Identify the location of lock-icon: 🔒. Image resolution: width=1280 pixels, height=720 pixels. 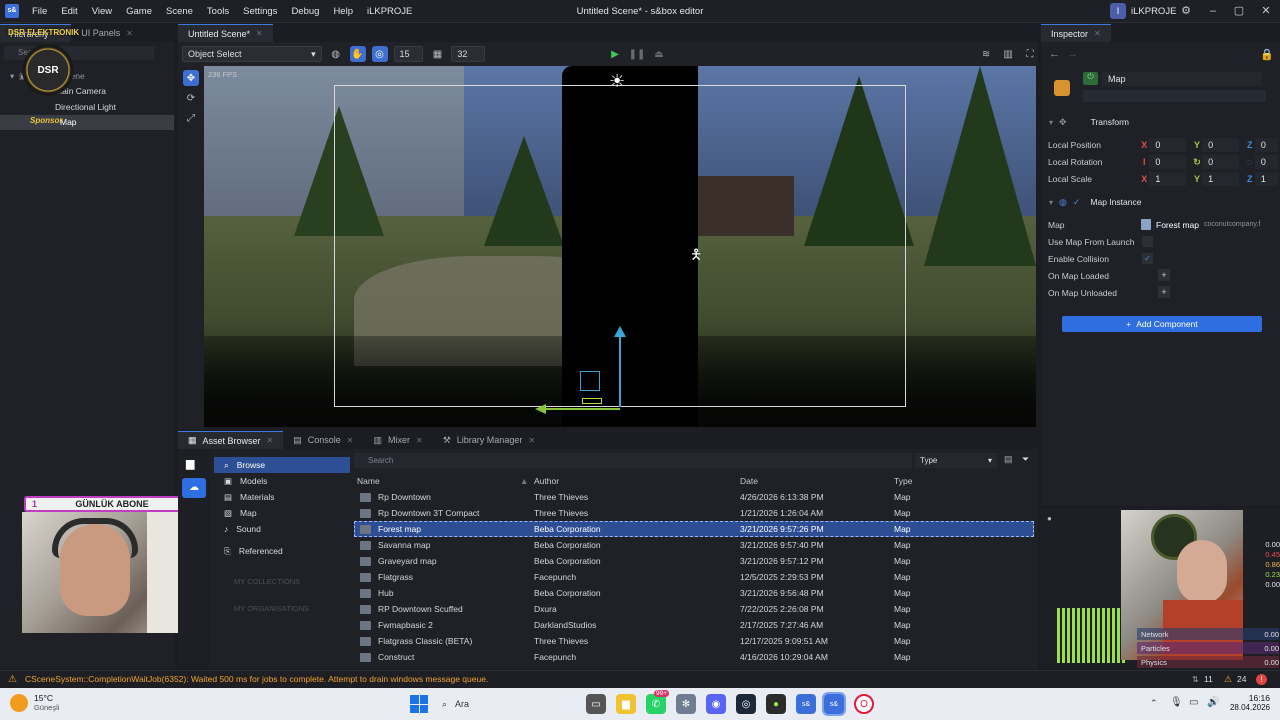
(1267, 54).